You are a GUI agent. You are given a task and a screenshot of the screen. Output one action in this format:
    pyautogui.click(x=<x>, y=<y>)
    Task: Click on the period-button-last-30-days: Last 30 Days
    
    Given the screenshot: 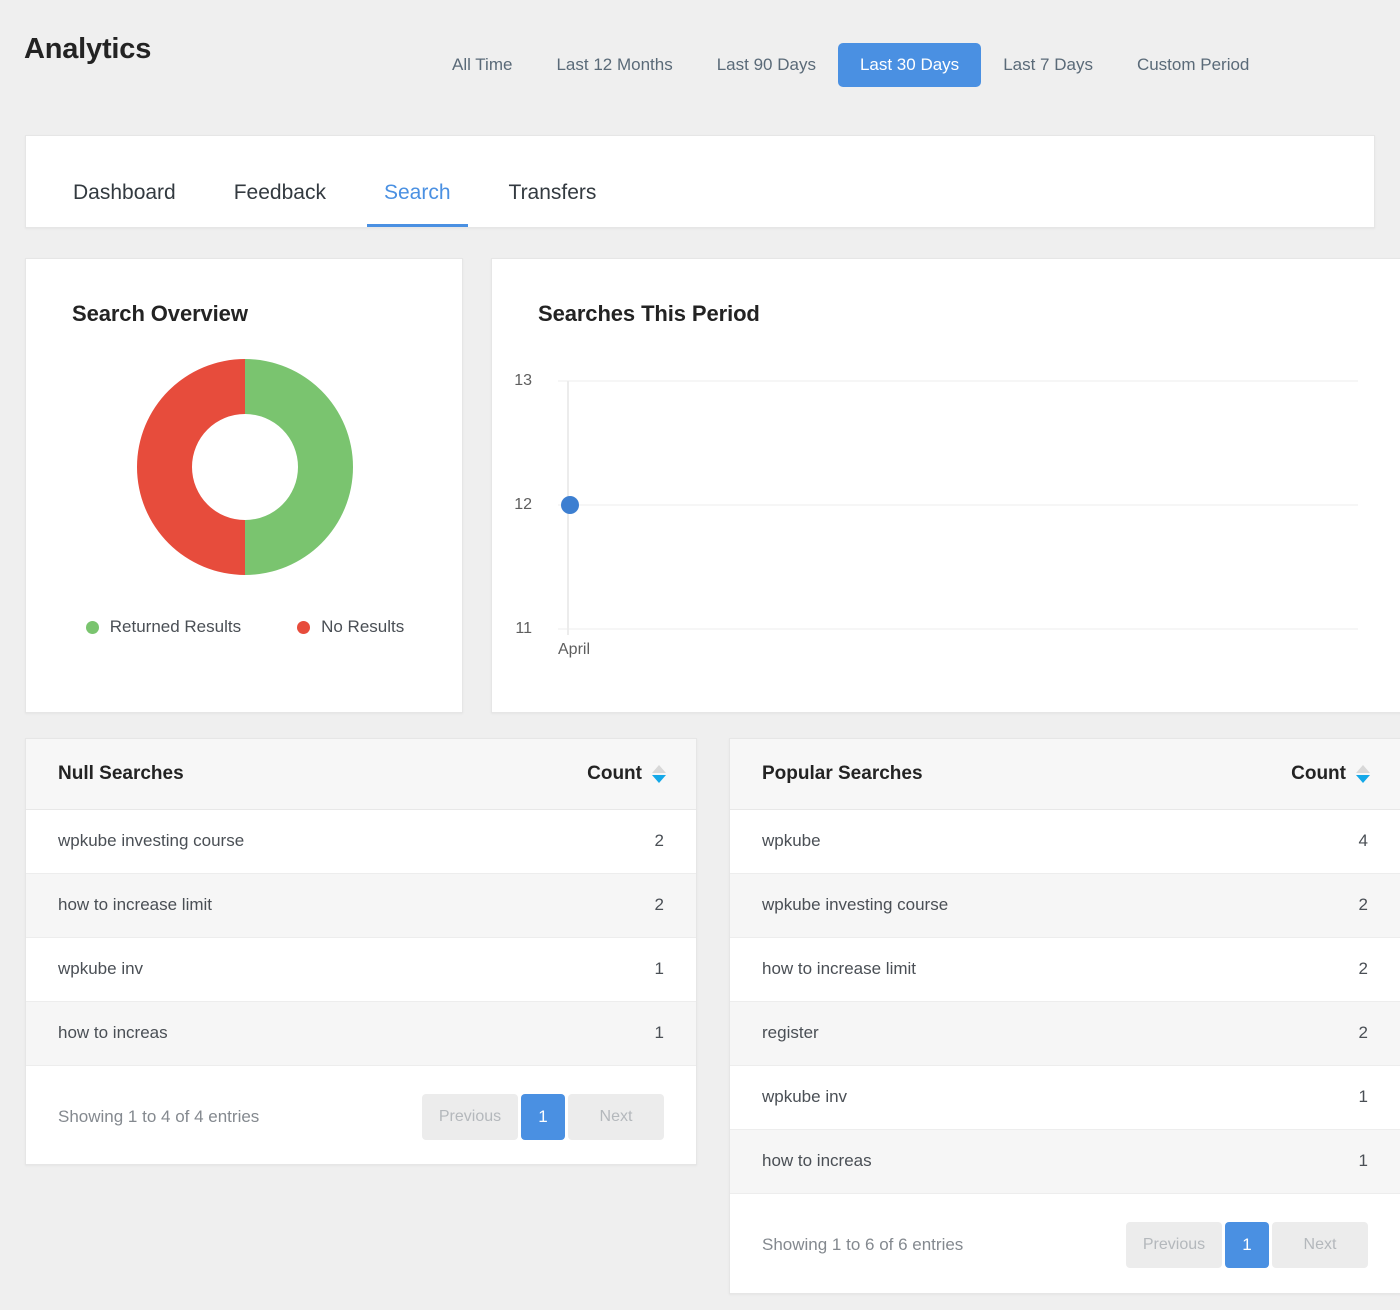 What is the action you would take?
    pyautogui.click(x=909, y=65)
    